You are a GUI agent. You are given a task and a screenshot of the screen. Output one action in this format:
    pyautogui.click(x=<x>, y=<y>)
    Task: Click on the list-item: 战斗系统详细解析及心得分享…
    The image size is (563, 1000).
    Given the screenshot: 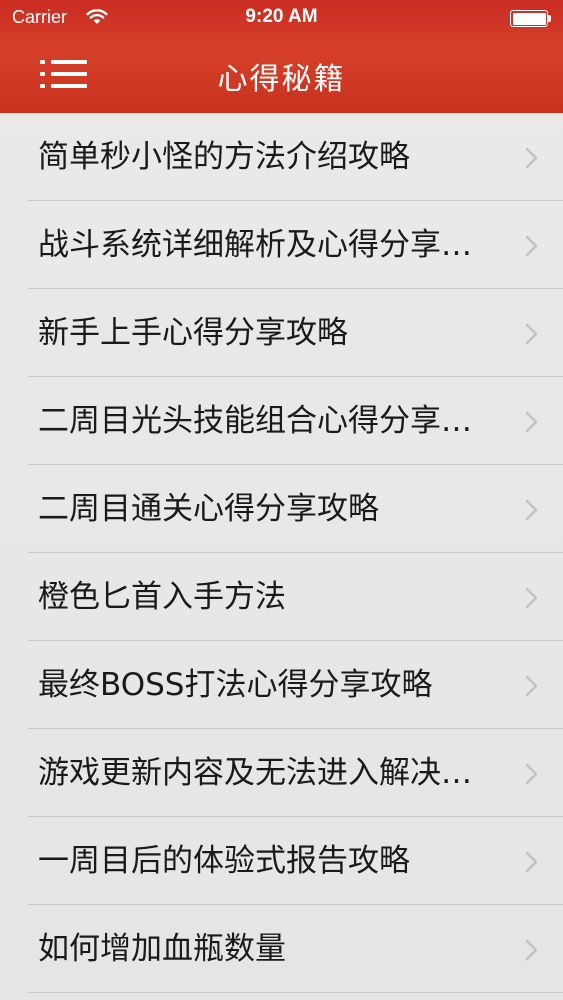 What is the action you would take?
    pyautogui.click(x=281, y=245)
    